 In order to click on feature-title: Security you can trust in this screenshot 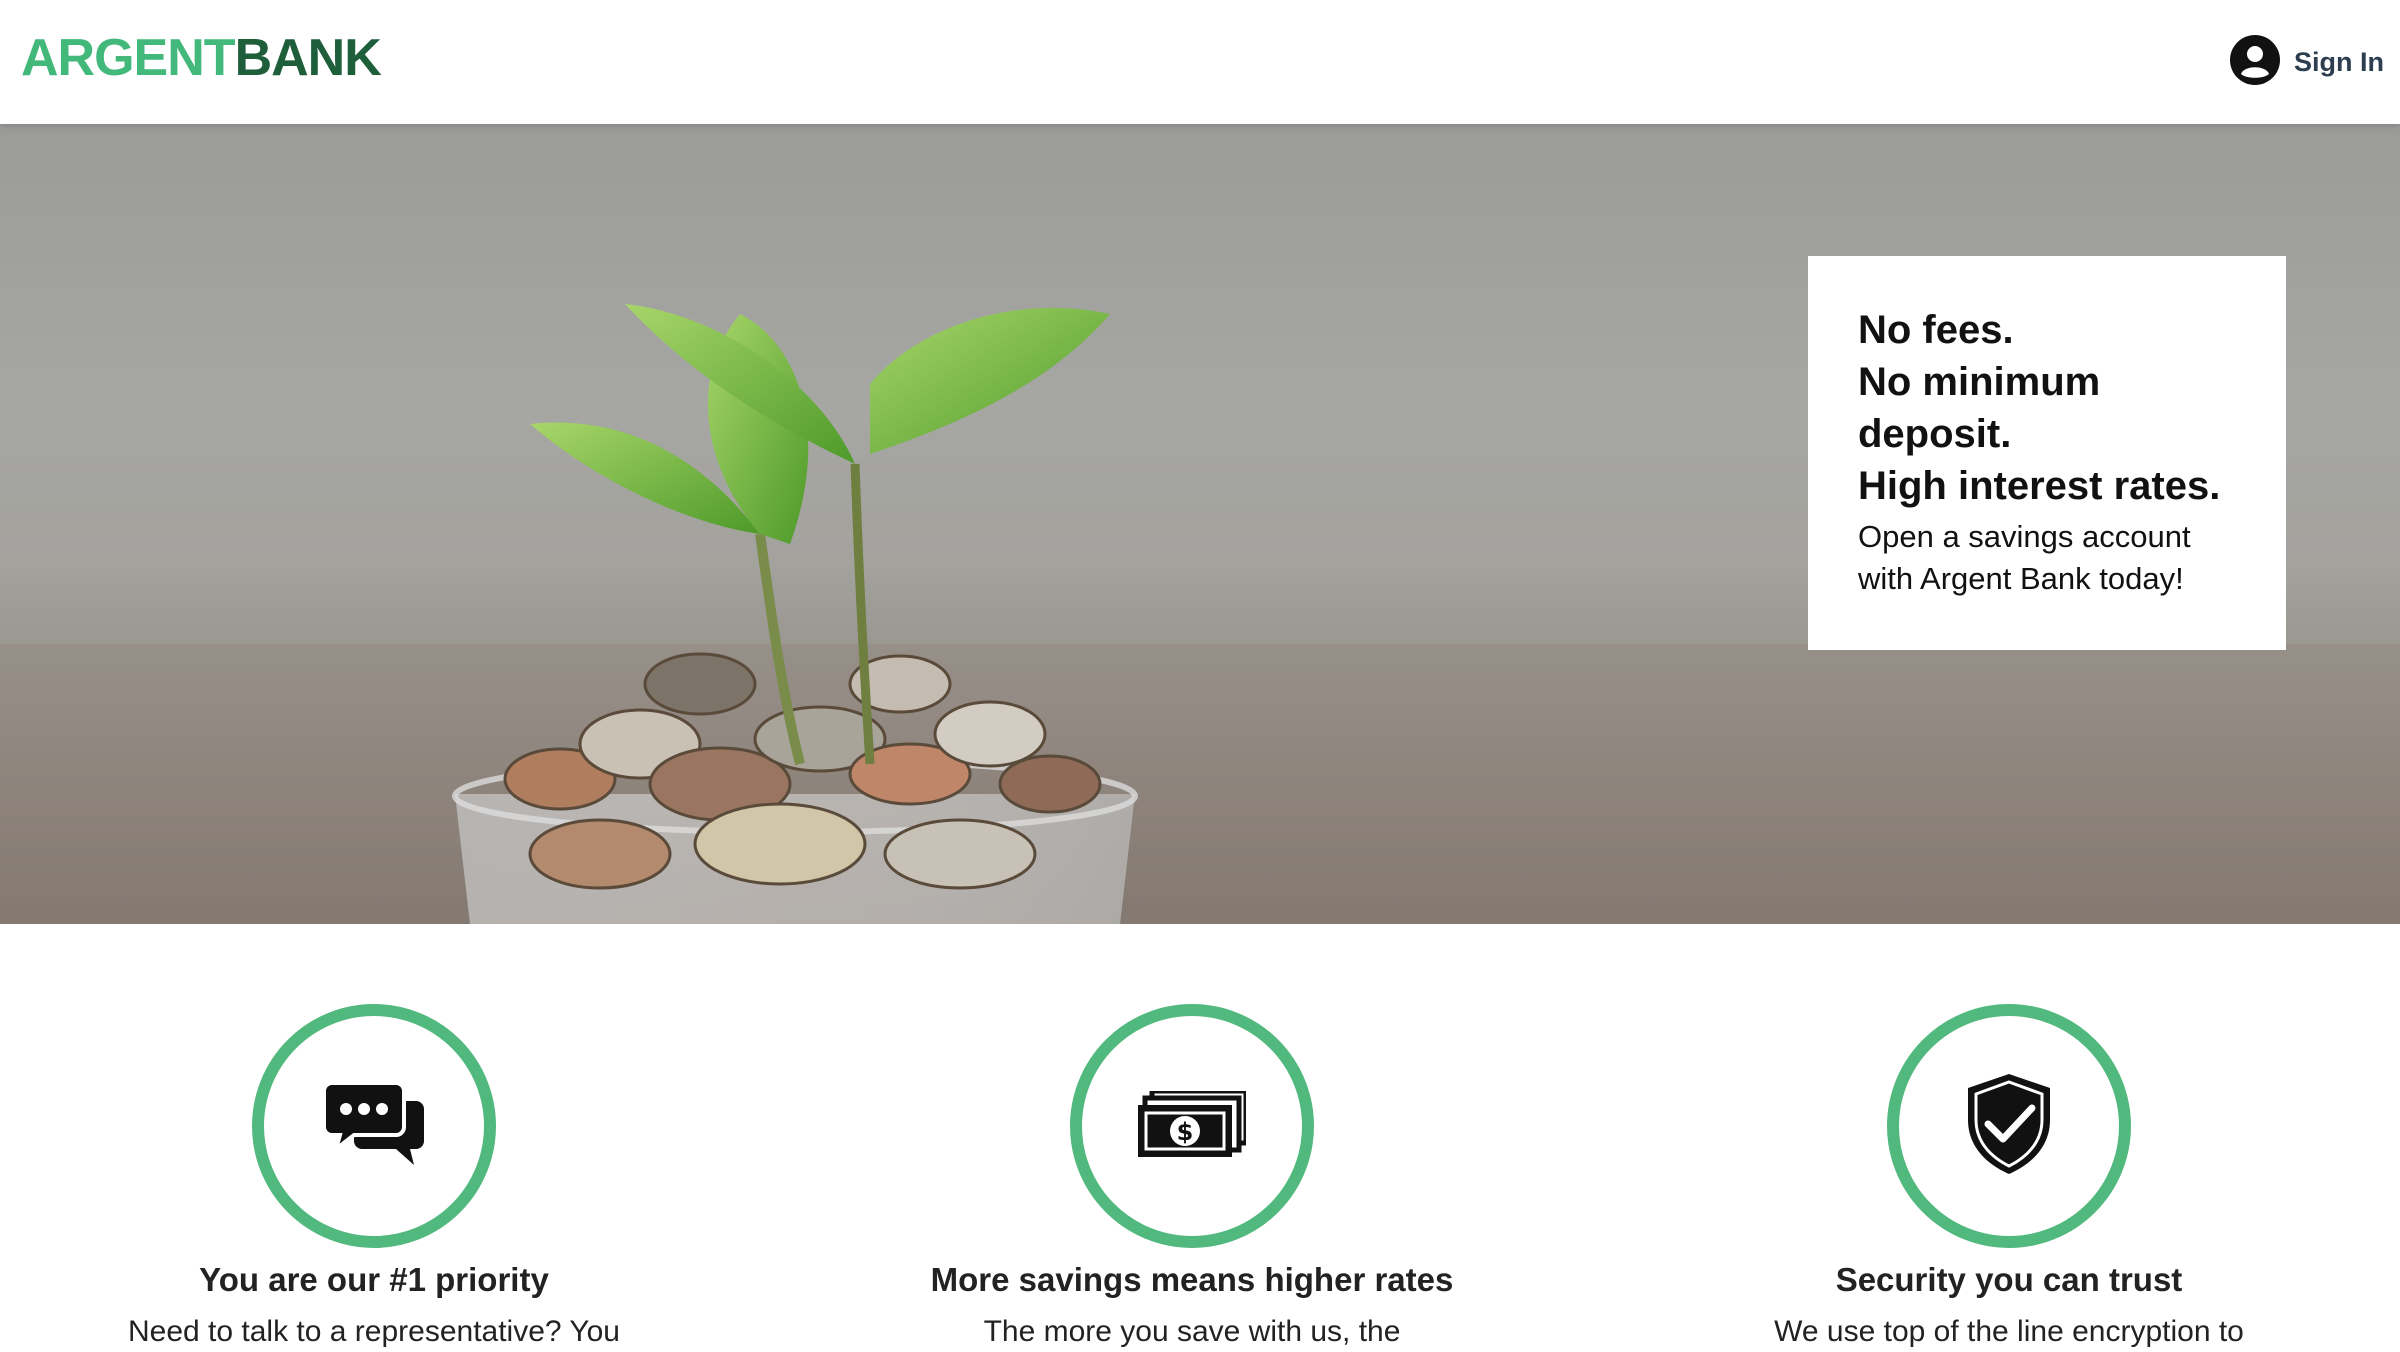, I will do `click(2009, 1279)`.